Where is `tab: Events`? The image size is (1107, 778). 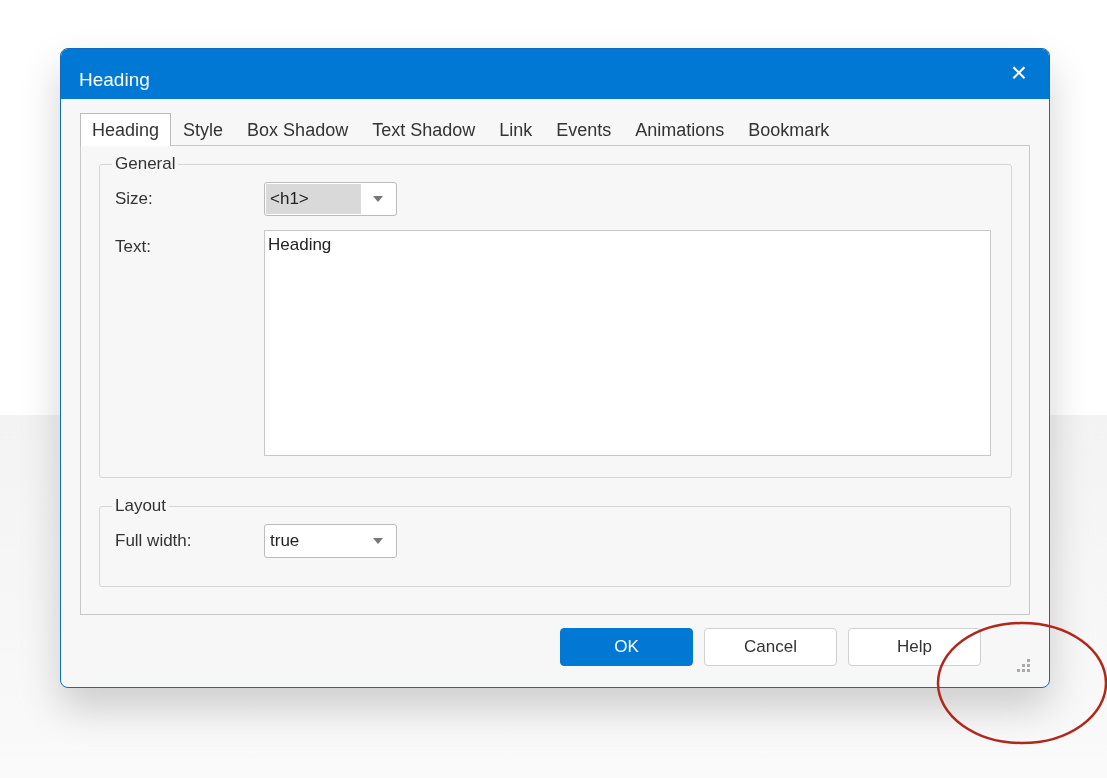 tab: Events is located at coordinates (584, 129).